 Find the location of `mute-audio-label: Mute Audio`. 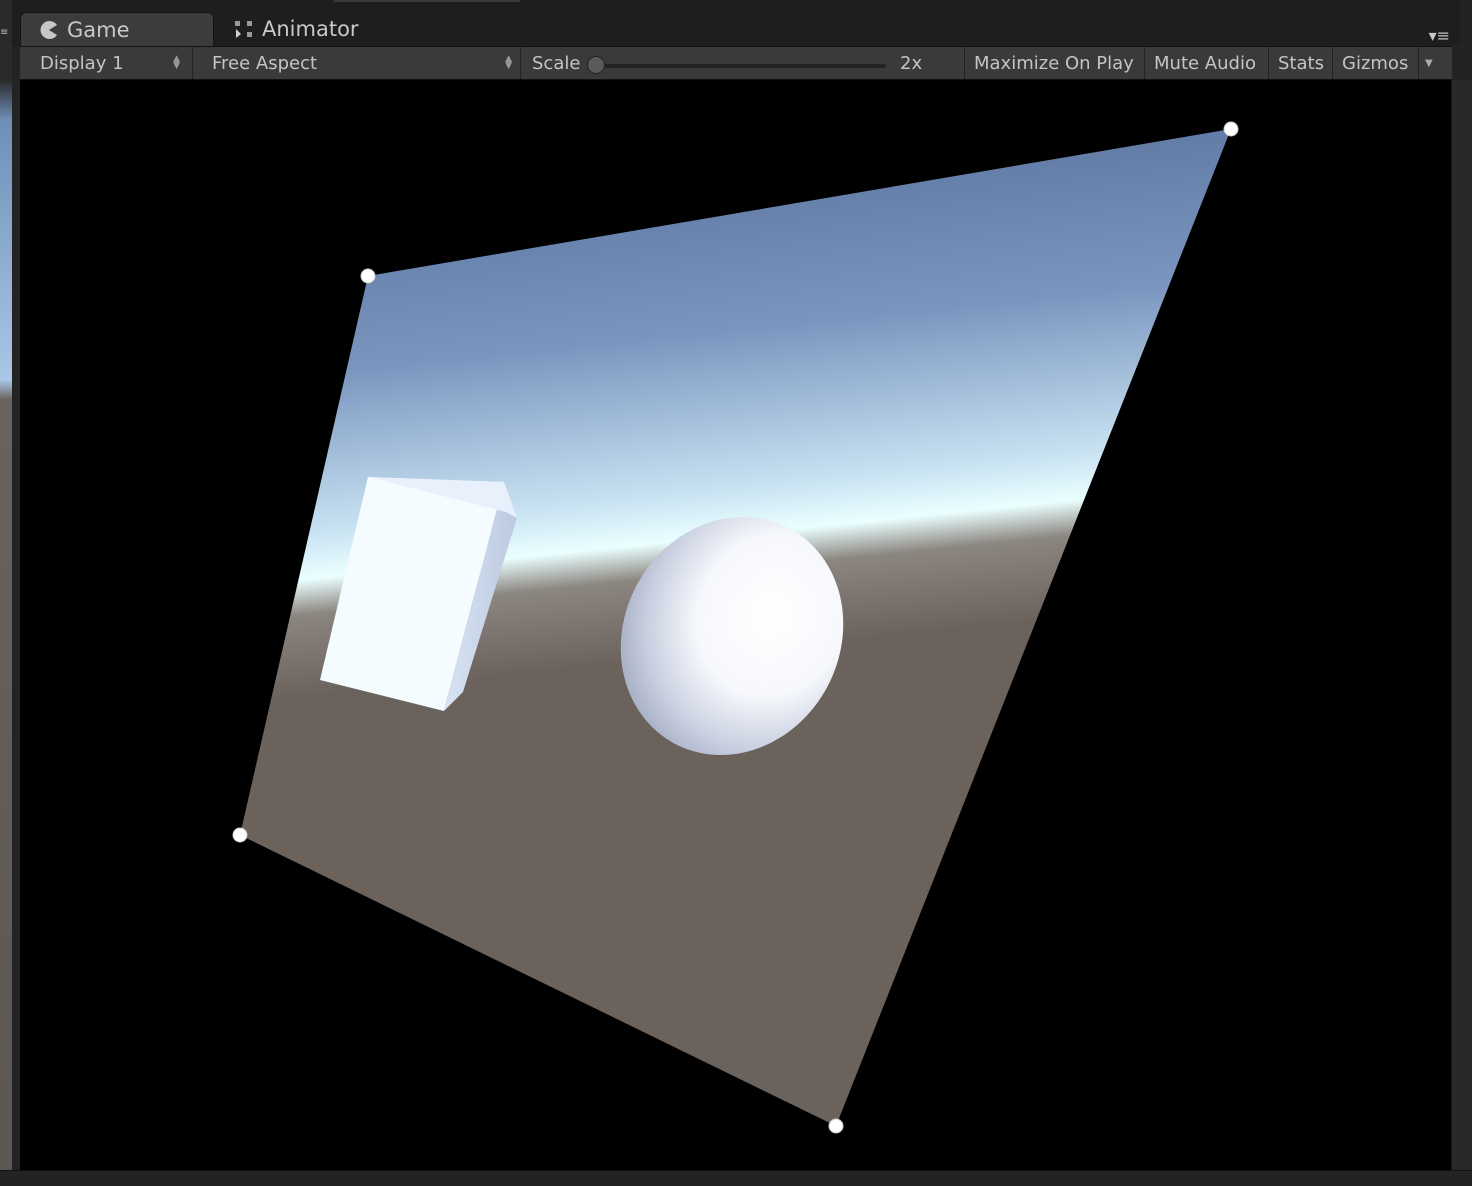

mute-audio-label: Mute Audio is located at coordinates (1205, 63).